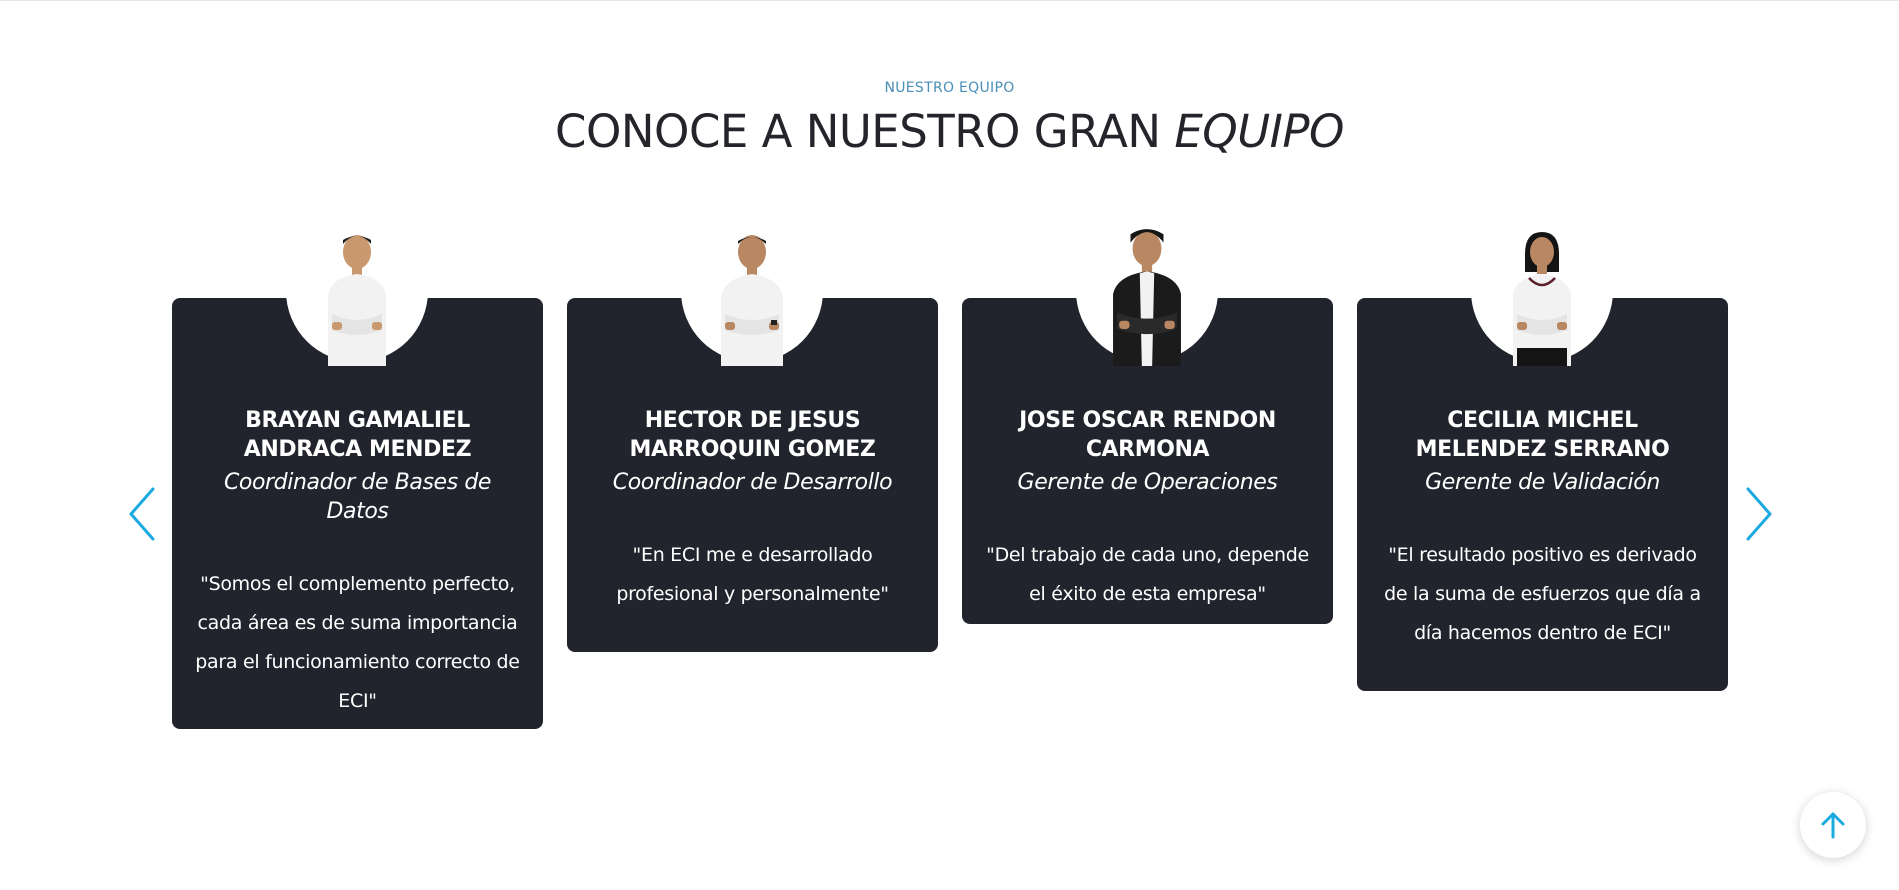  What do you see at coordinates (1542, 435) in the screenshot?
I see `team-member-name: CECILIA MICHEL MELENDEZ SERRANO` at bounding box center [1542, 435].